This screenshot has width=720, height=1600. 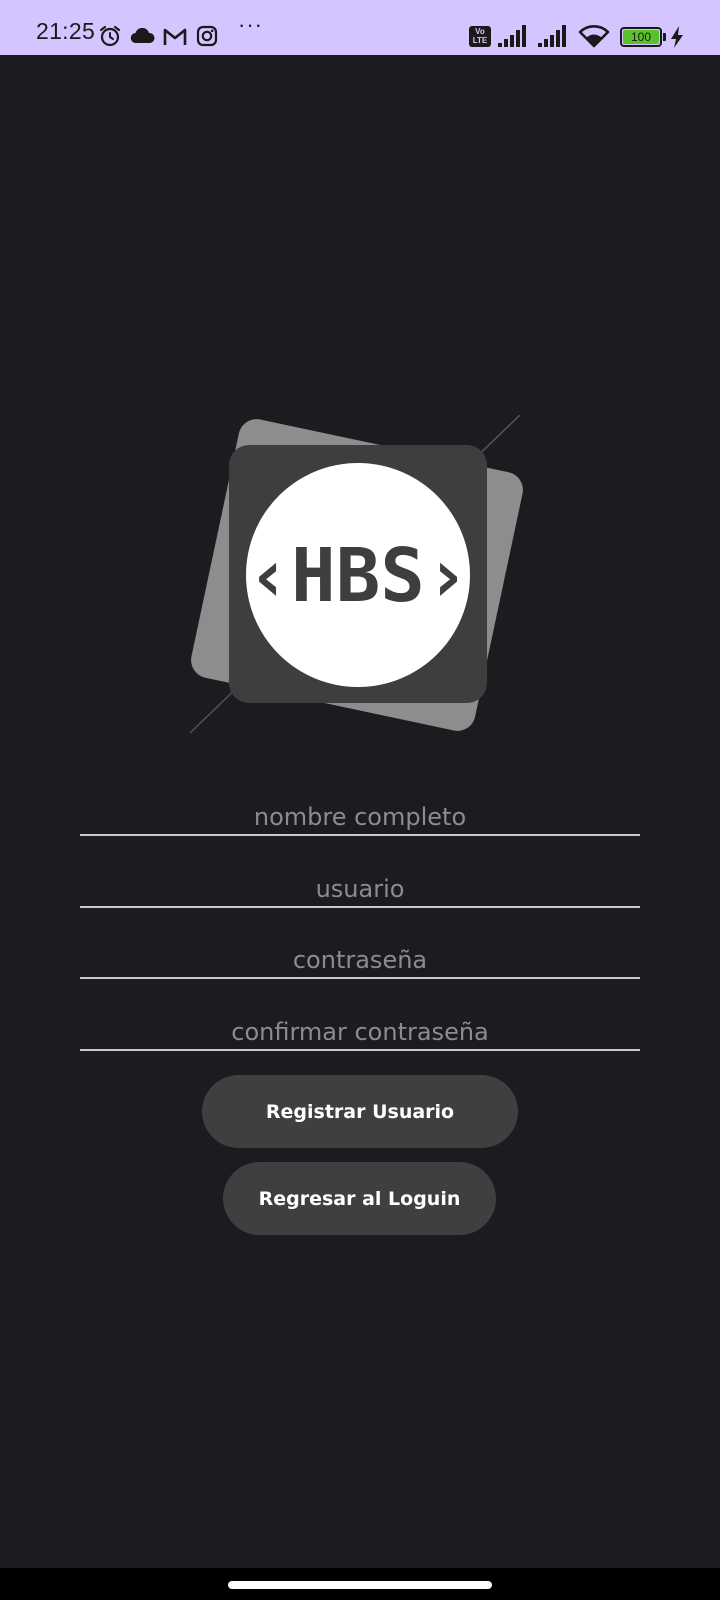 What do you see at coordinates (359, 1198) in the screenshot?
I see `back-to-login-button: Regresar al Loguin` at bounding box center [359, 1198].